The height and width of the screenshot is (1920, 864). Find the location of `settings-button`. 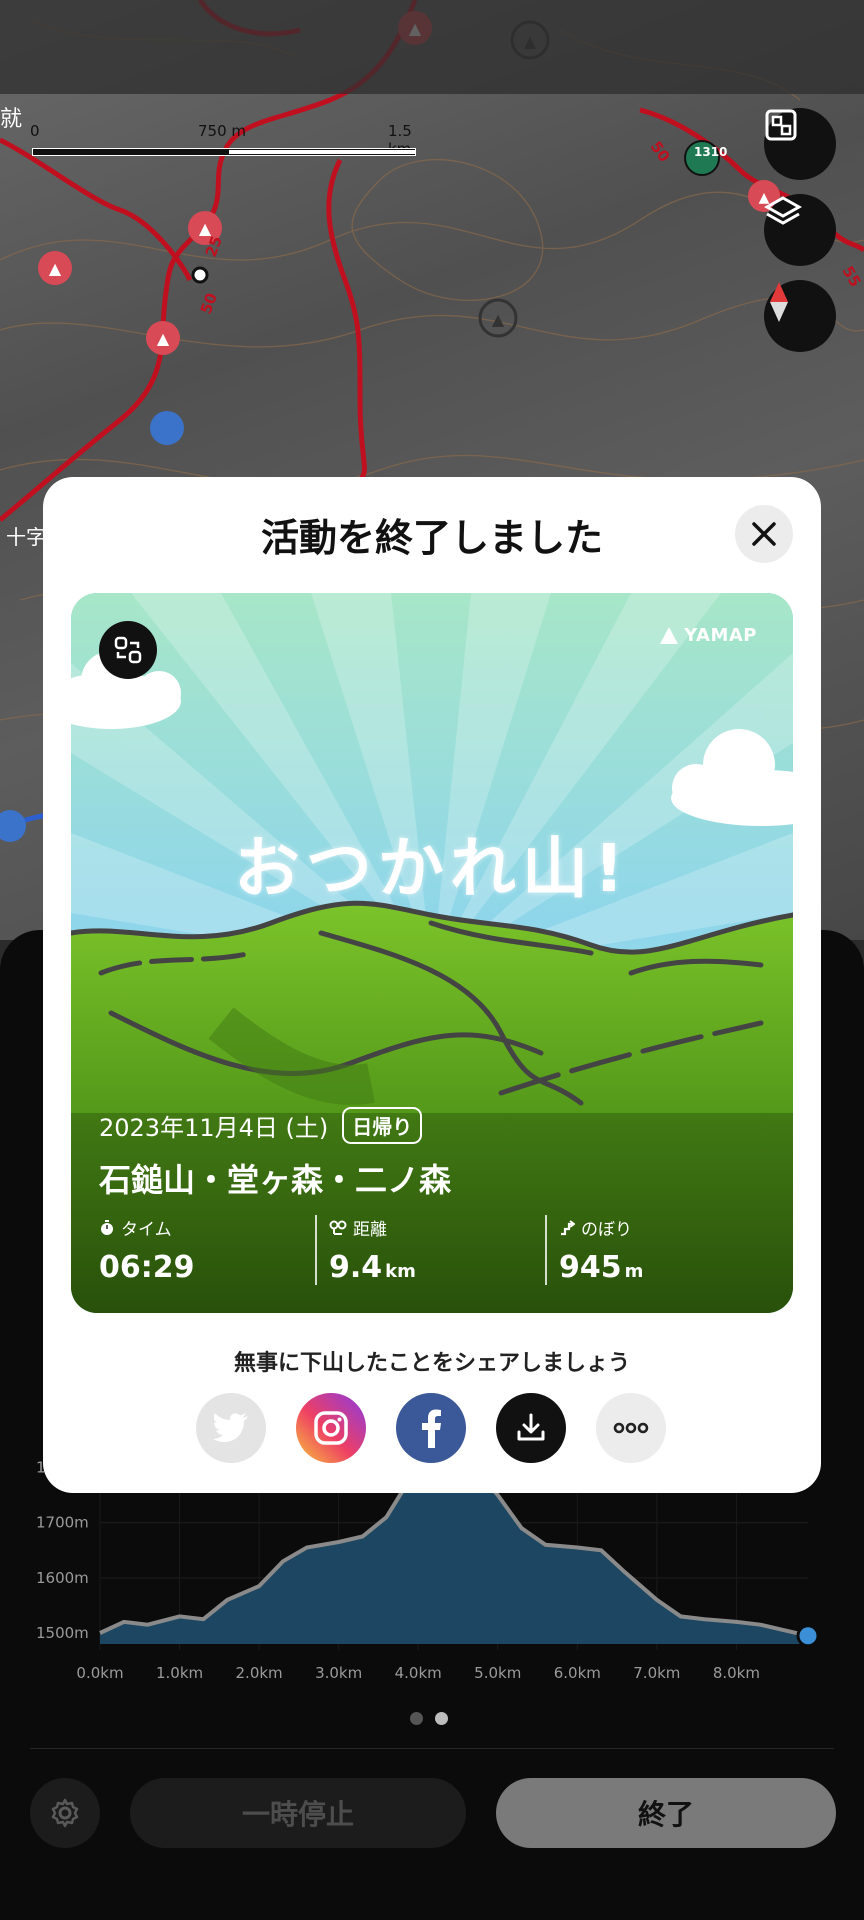

settings-button is located at coordinates (65, 1813).